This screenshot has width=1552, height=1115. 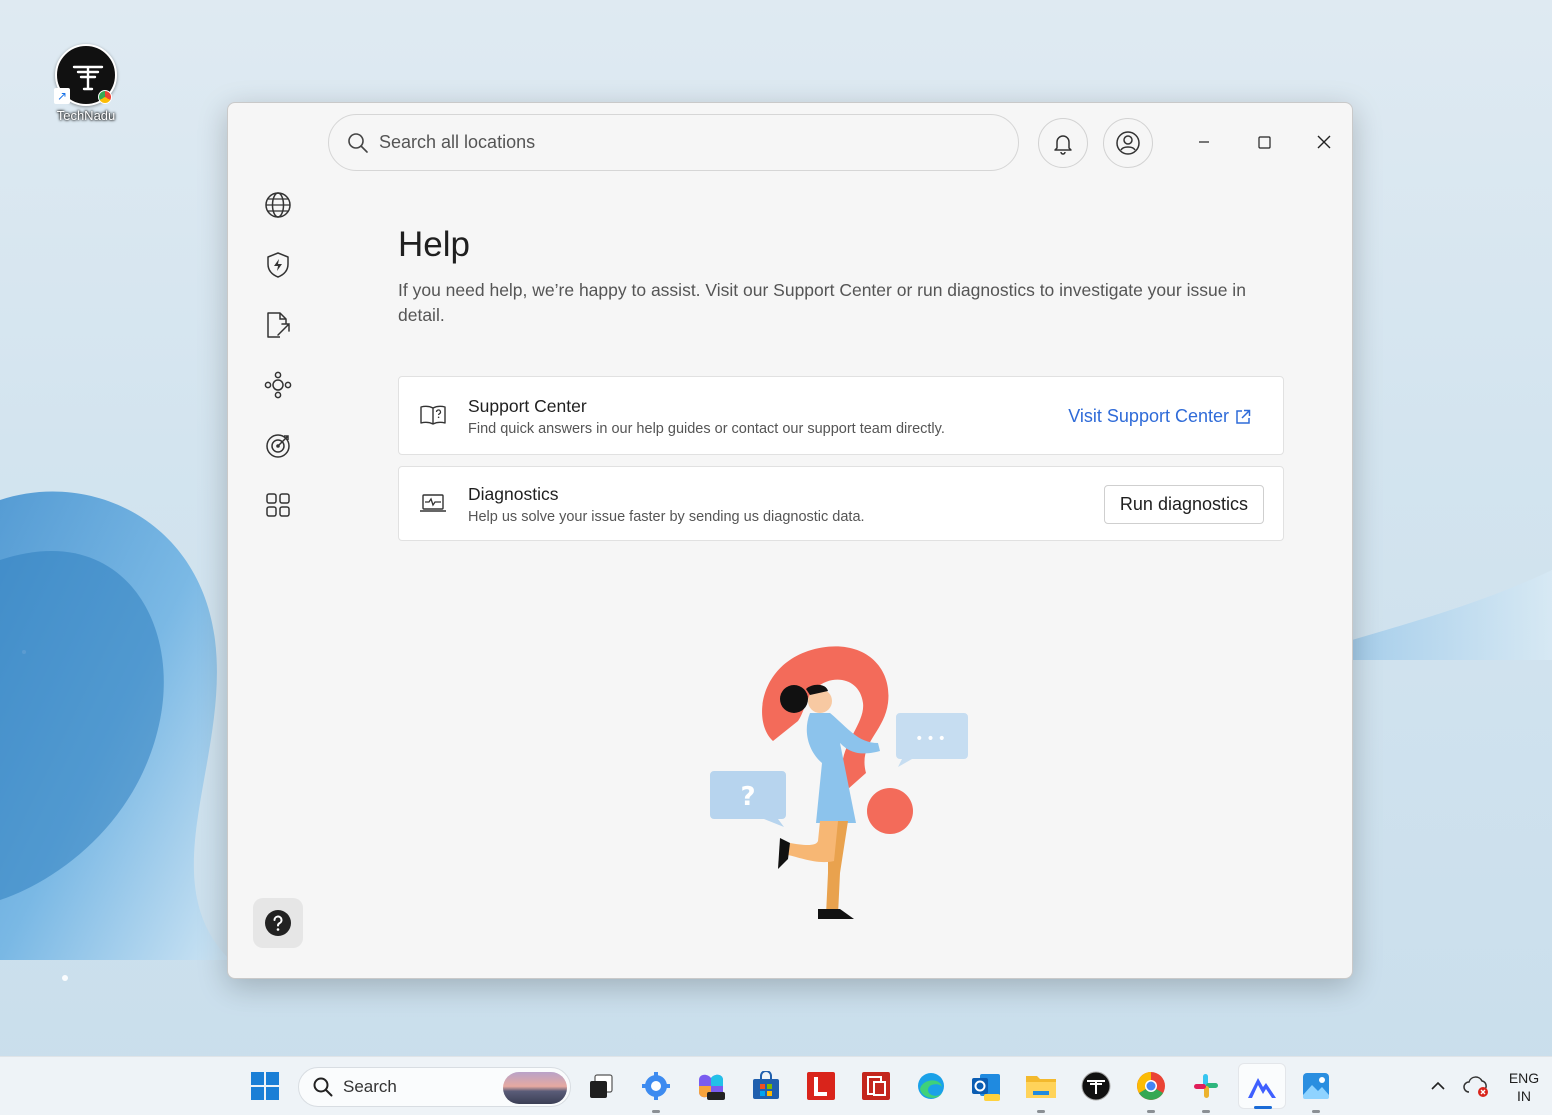 What do you see at coordinates (1316, 1086) in the screenshot?
I see `photos-icon` at bounding box center [1316, 1086].